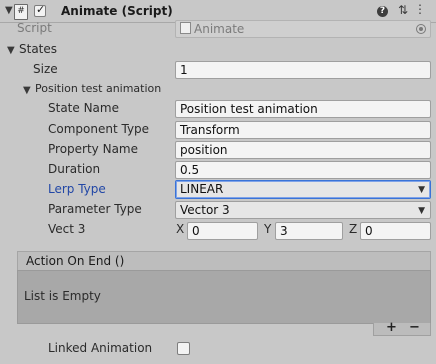 Image resolution: width=436 pixels, height=364 pixels. What do you see at coordinates (93, 149) in the screenshot?
I see `property-name-label: Property Name` at bounding box center [93, 149].